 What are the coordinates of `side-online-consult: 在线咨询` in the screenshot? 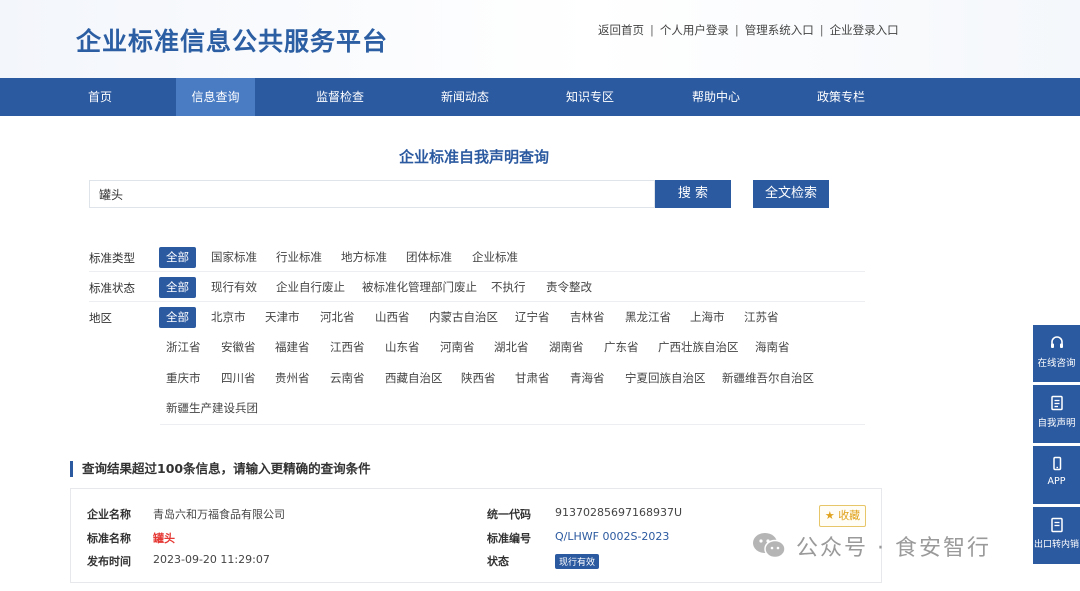 It's located at (1056, 353).